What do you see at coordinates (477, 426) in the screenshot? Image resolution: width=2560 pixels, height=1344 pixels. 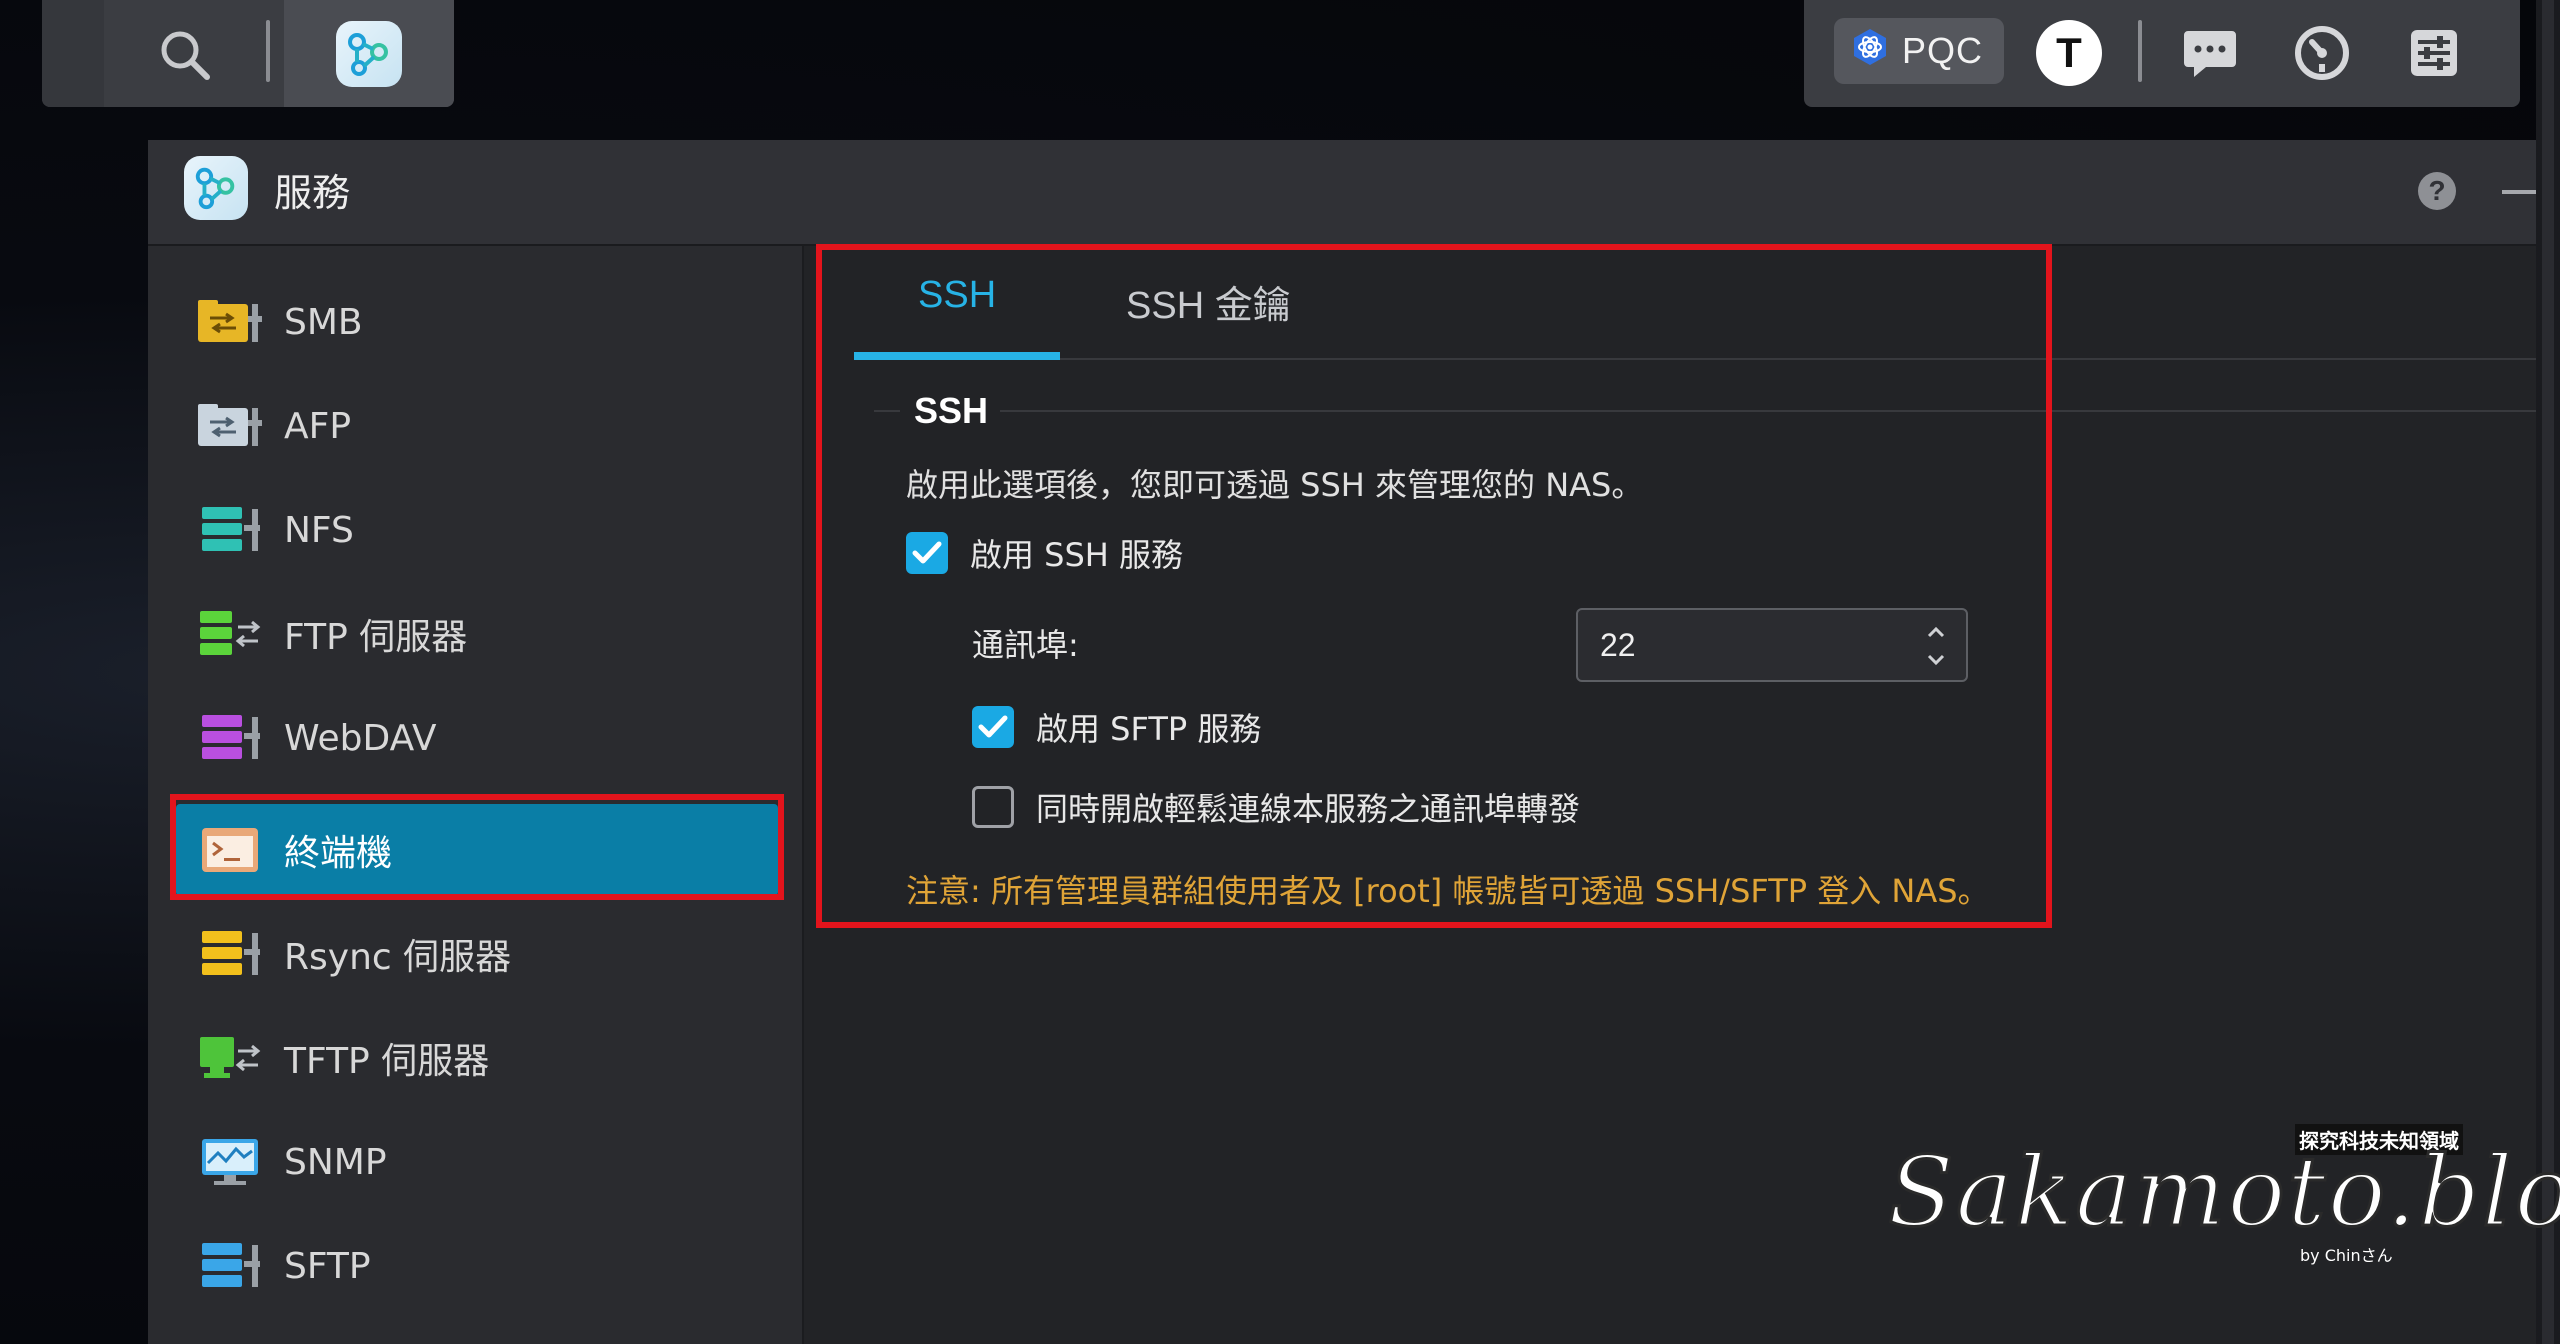 I see `sidebar-item-afp: AFP` at bounding box center [477, 426].